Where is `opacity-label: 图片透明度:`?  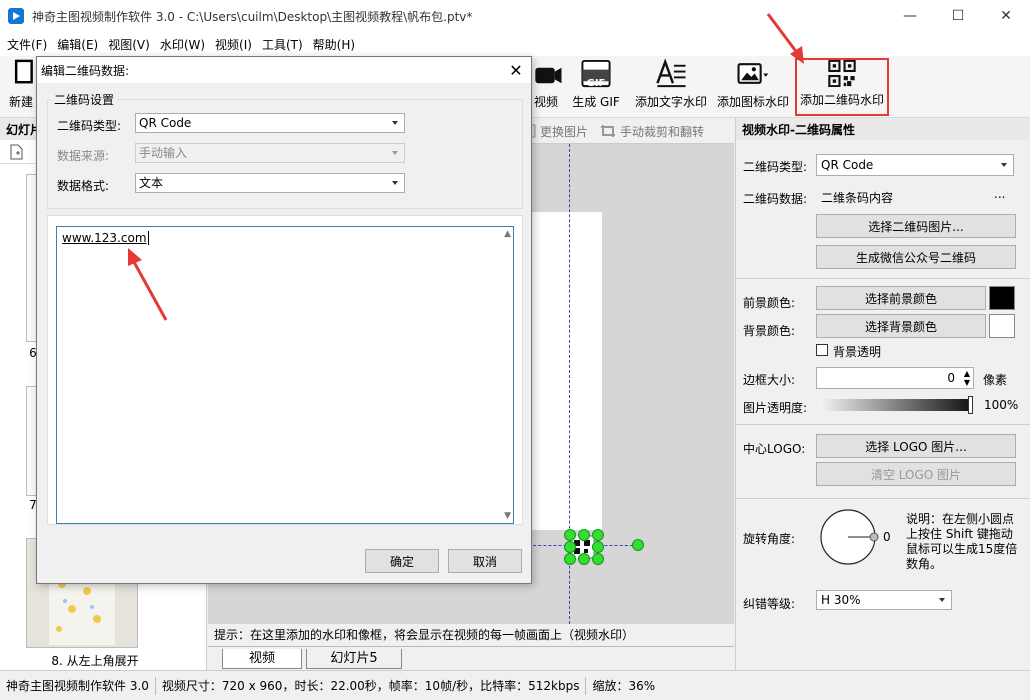 opacity-label: 图片透明度: is located at coordinates (775, 408).